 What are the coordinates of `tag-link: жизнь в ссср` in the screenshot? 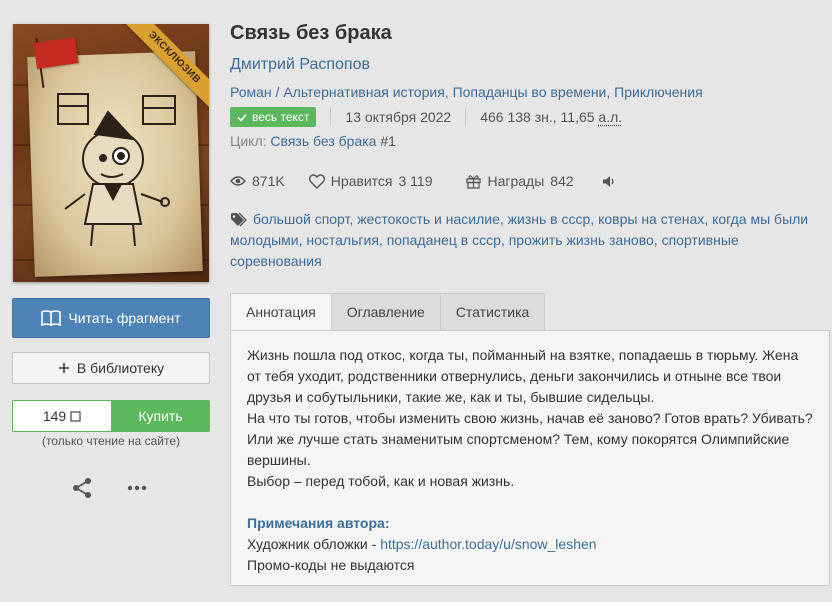 It's located at (549, 219).